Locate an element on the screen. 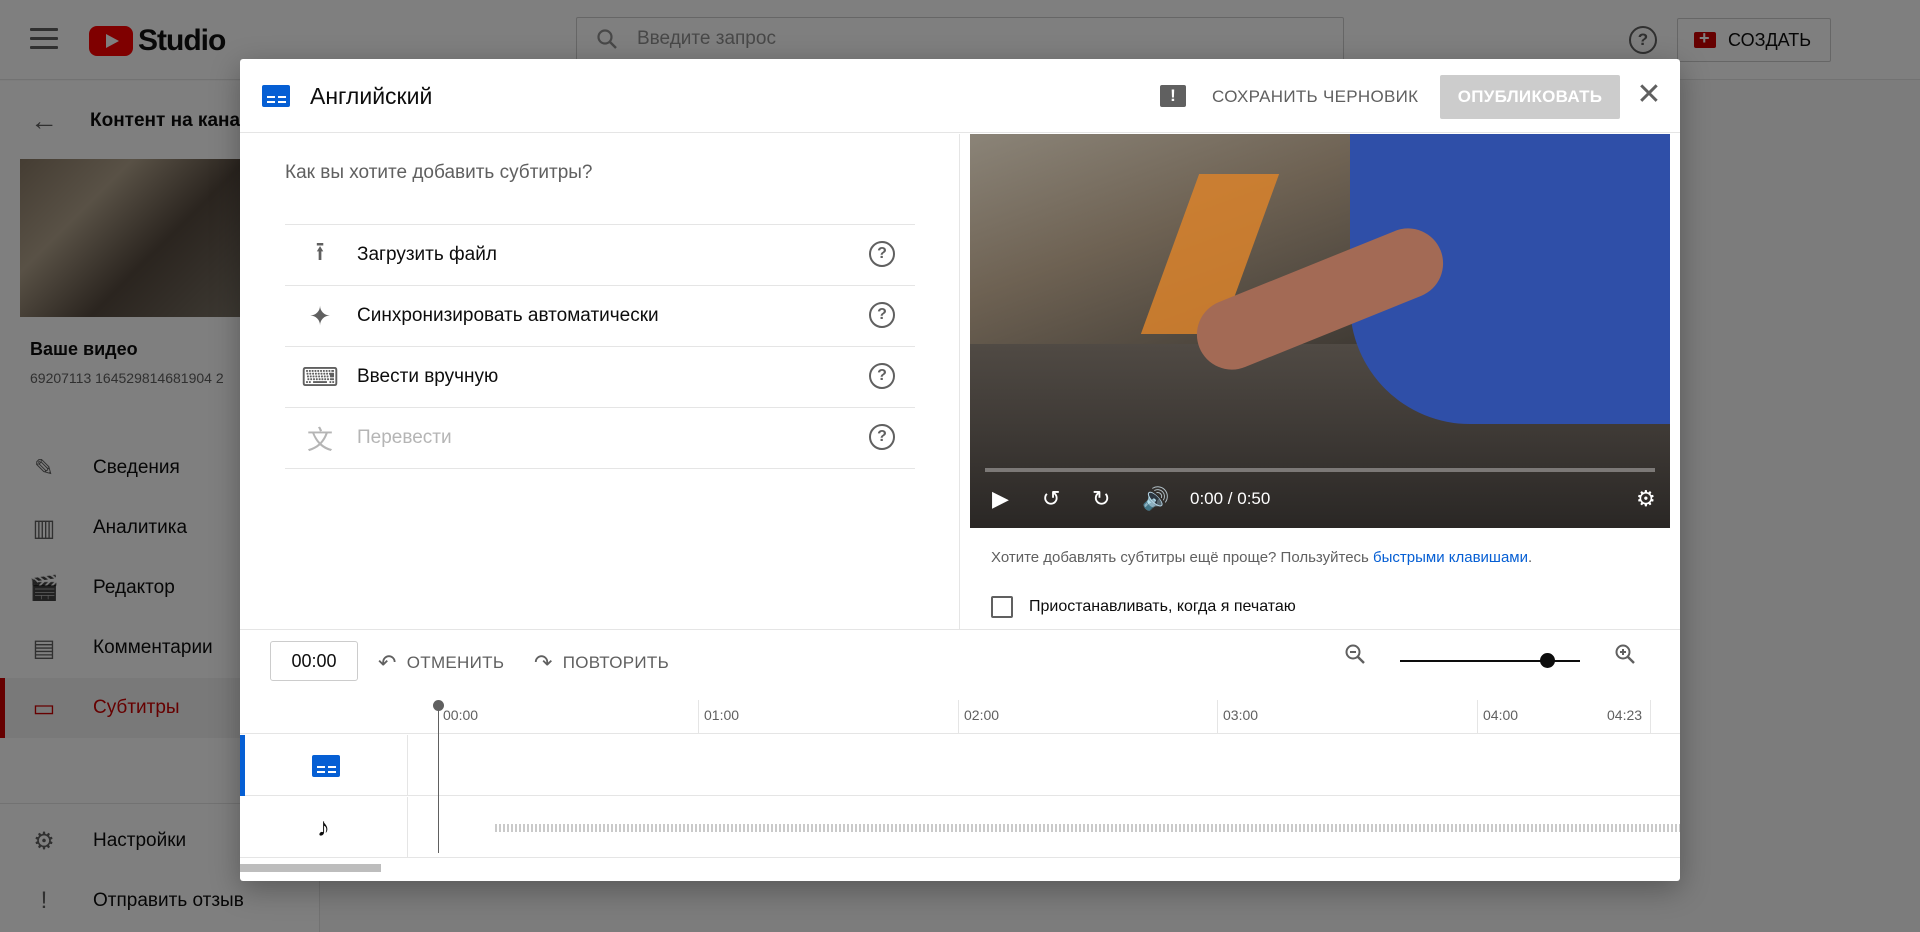  option-type-manually: ⌨ Ввести вручную ? is located at coordinates (600, 377).